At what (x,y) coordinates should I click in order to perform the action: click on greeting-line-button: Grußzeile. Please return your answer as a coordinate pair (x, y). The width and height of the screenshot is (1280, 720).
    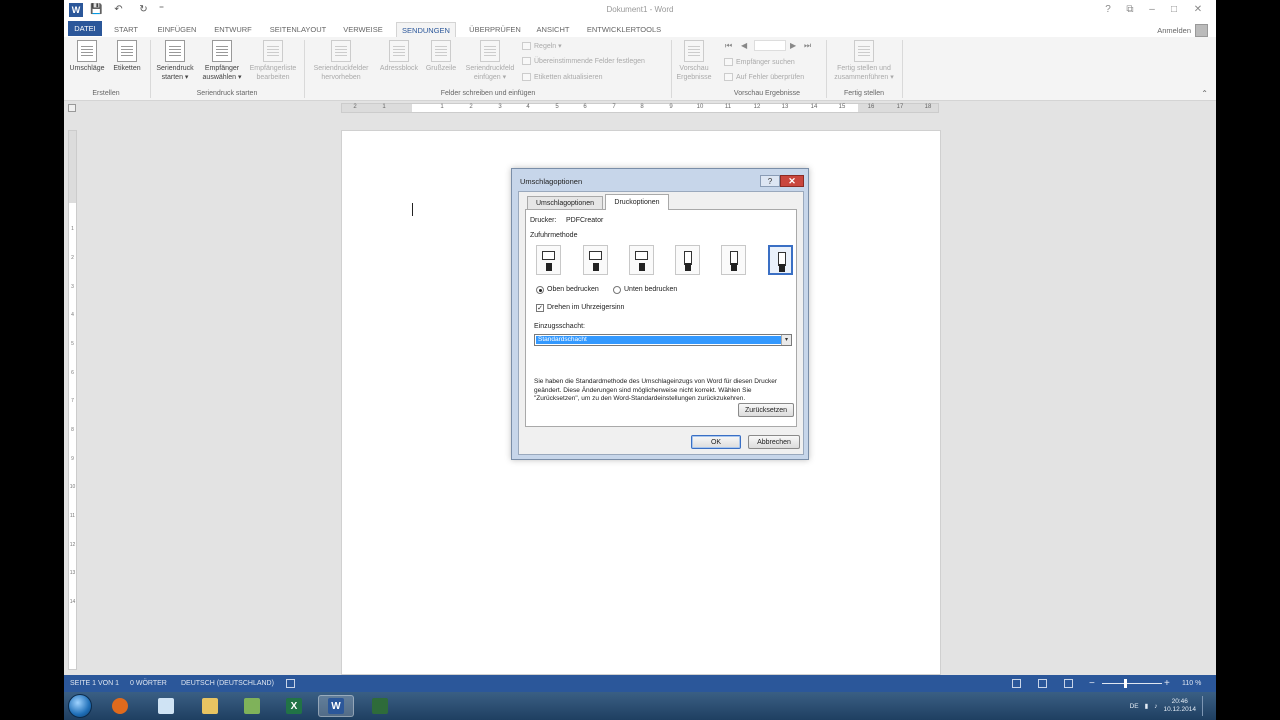
    Looking at the image, I should click on (441, 56).